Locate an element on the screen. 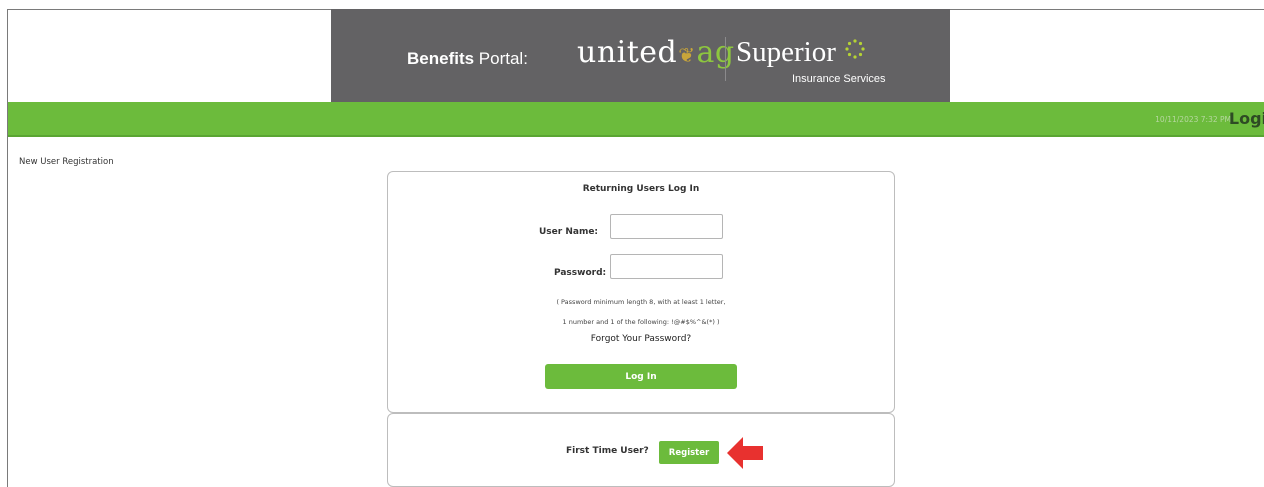 The width and height of the screenshot is (1264, 487). sun-icon is located at coordinates (855, 49).